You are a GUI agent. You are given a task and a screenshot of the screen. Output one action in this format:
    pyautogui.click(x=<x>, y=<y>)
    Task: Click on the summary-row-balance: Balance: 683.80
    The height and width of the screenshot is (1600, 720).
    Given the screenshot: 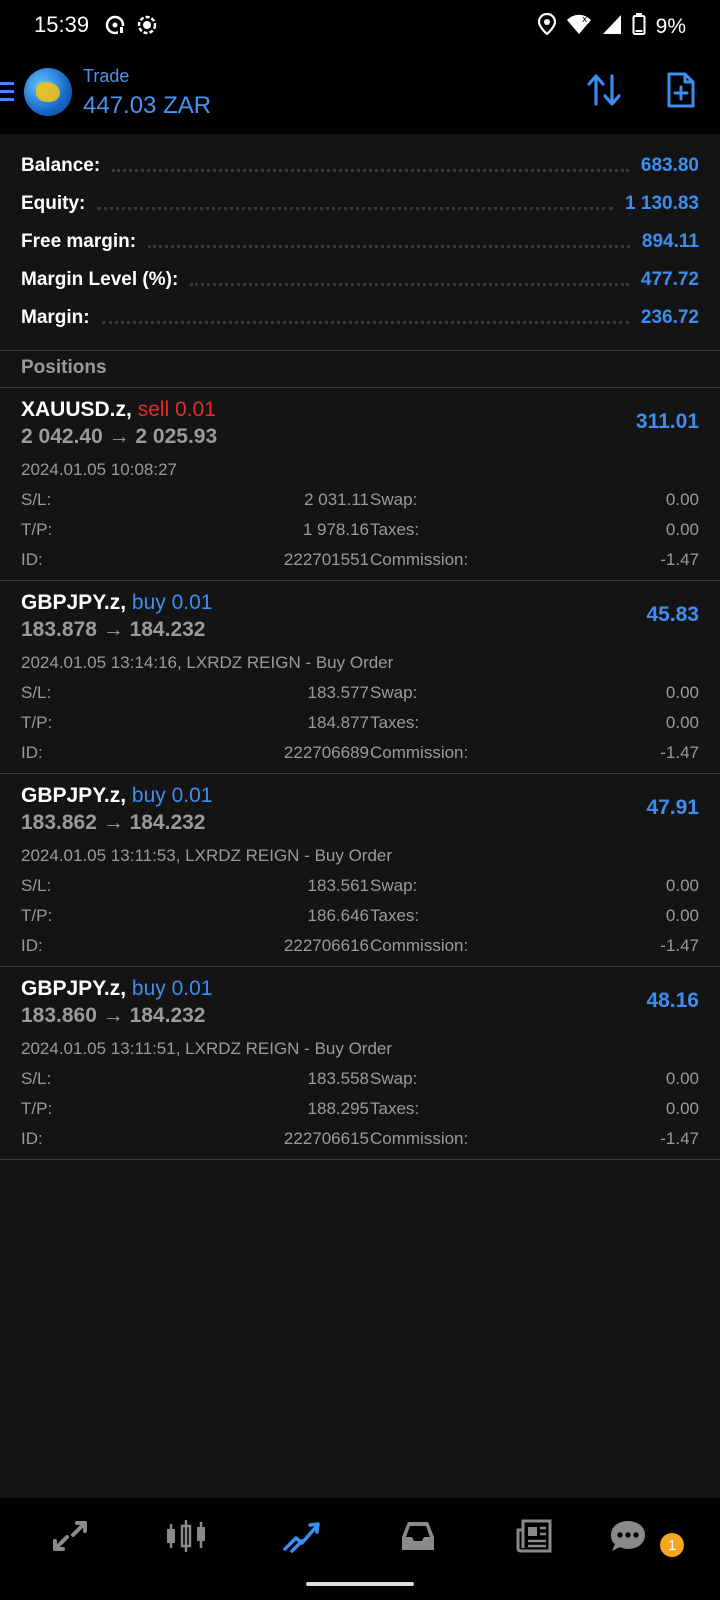 What is the action you would take?
    pyautogui.click(x=360, y=166)
    